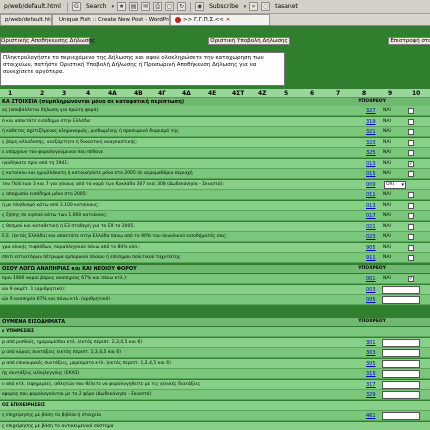  What do you see at coordinates (182, 6) in the screenshot?
I see `refresh-icon: ↻` at bounding box center [182, 6].